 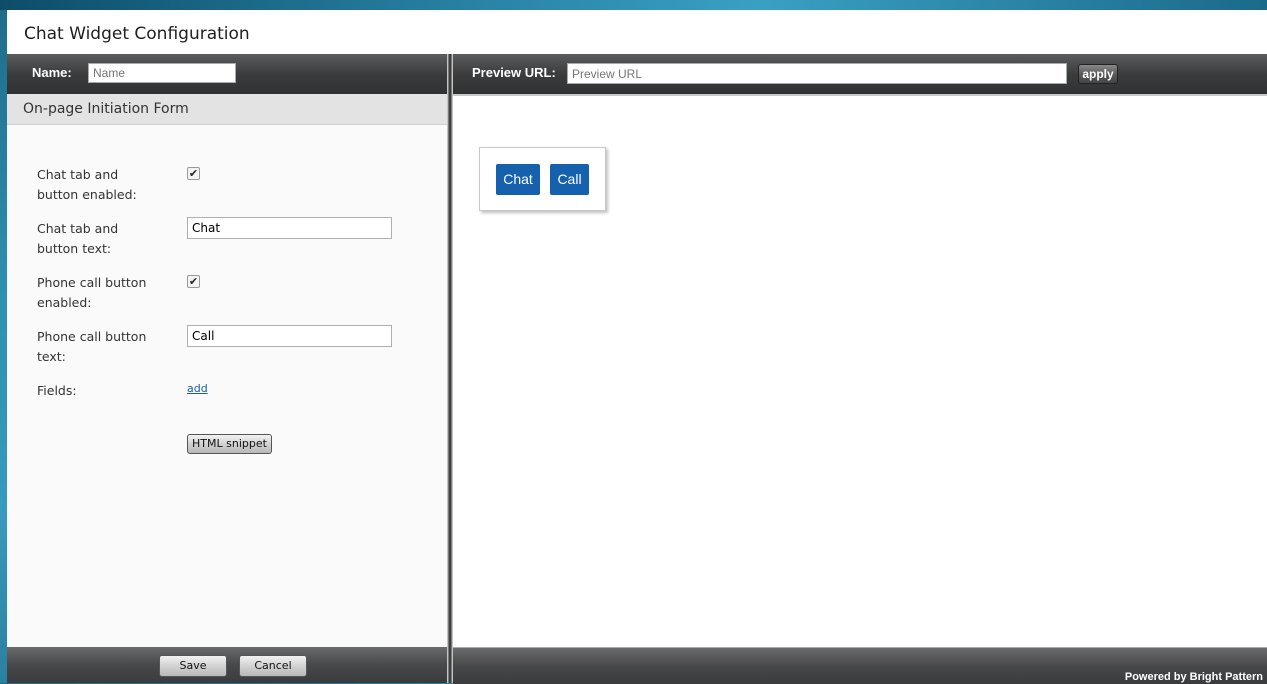 I want to click on phone-text-input, so click(x=289, y=336).